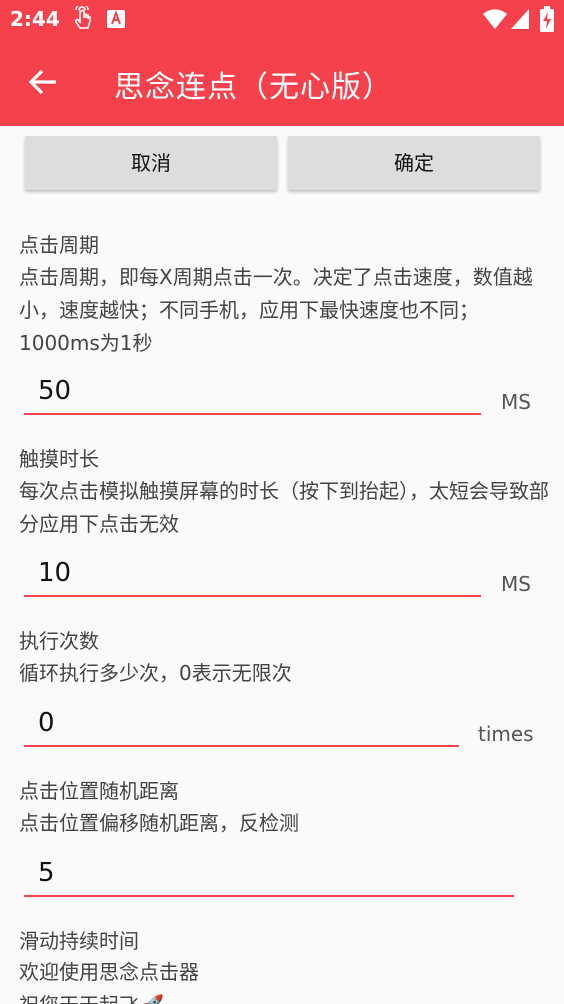 The width and height of the screenshot is (564, 1004). Describe the element at coordinates (79, 941) in the screenshot. I see `swipe-duration-label: 滑动持续时间` at that location.